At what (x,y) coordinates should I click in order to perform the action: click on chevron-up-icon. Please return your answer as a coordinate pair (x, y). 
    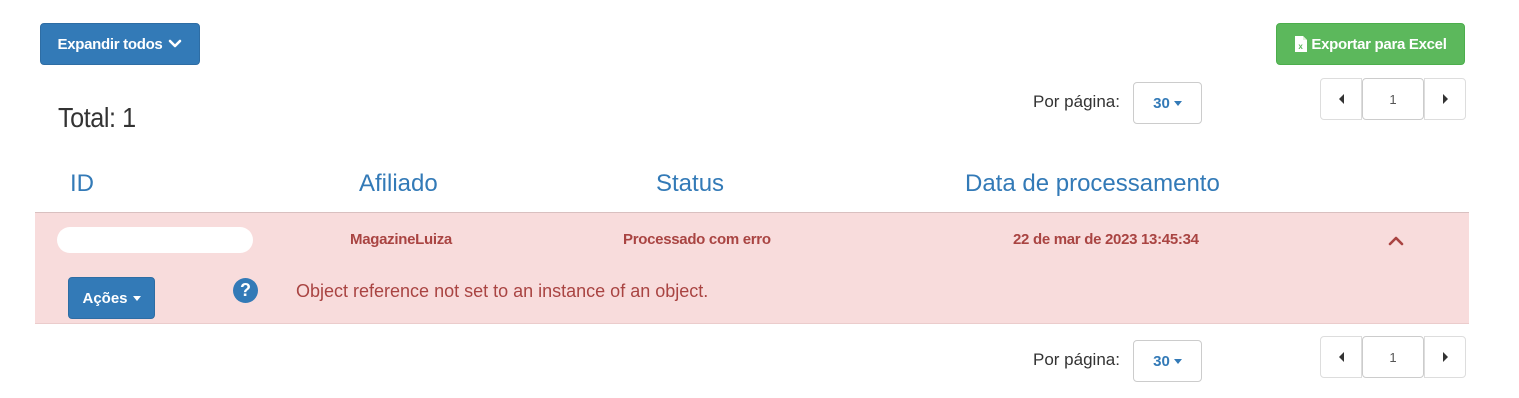
    Looking at the image, I should click on (1396, 240).